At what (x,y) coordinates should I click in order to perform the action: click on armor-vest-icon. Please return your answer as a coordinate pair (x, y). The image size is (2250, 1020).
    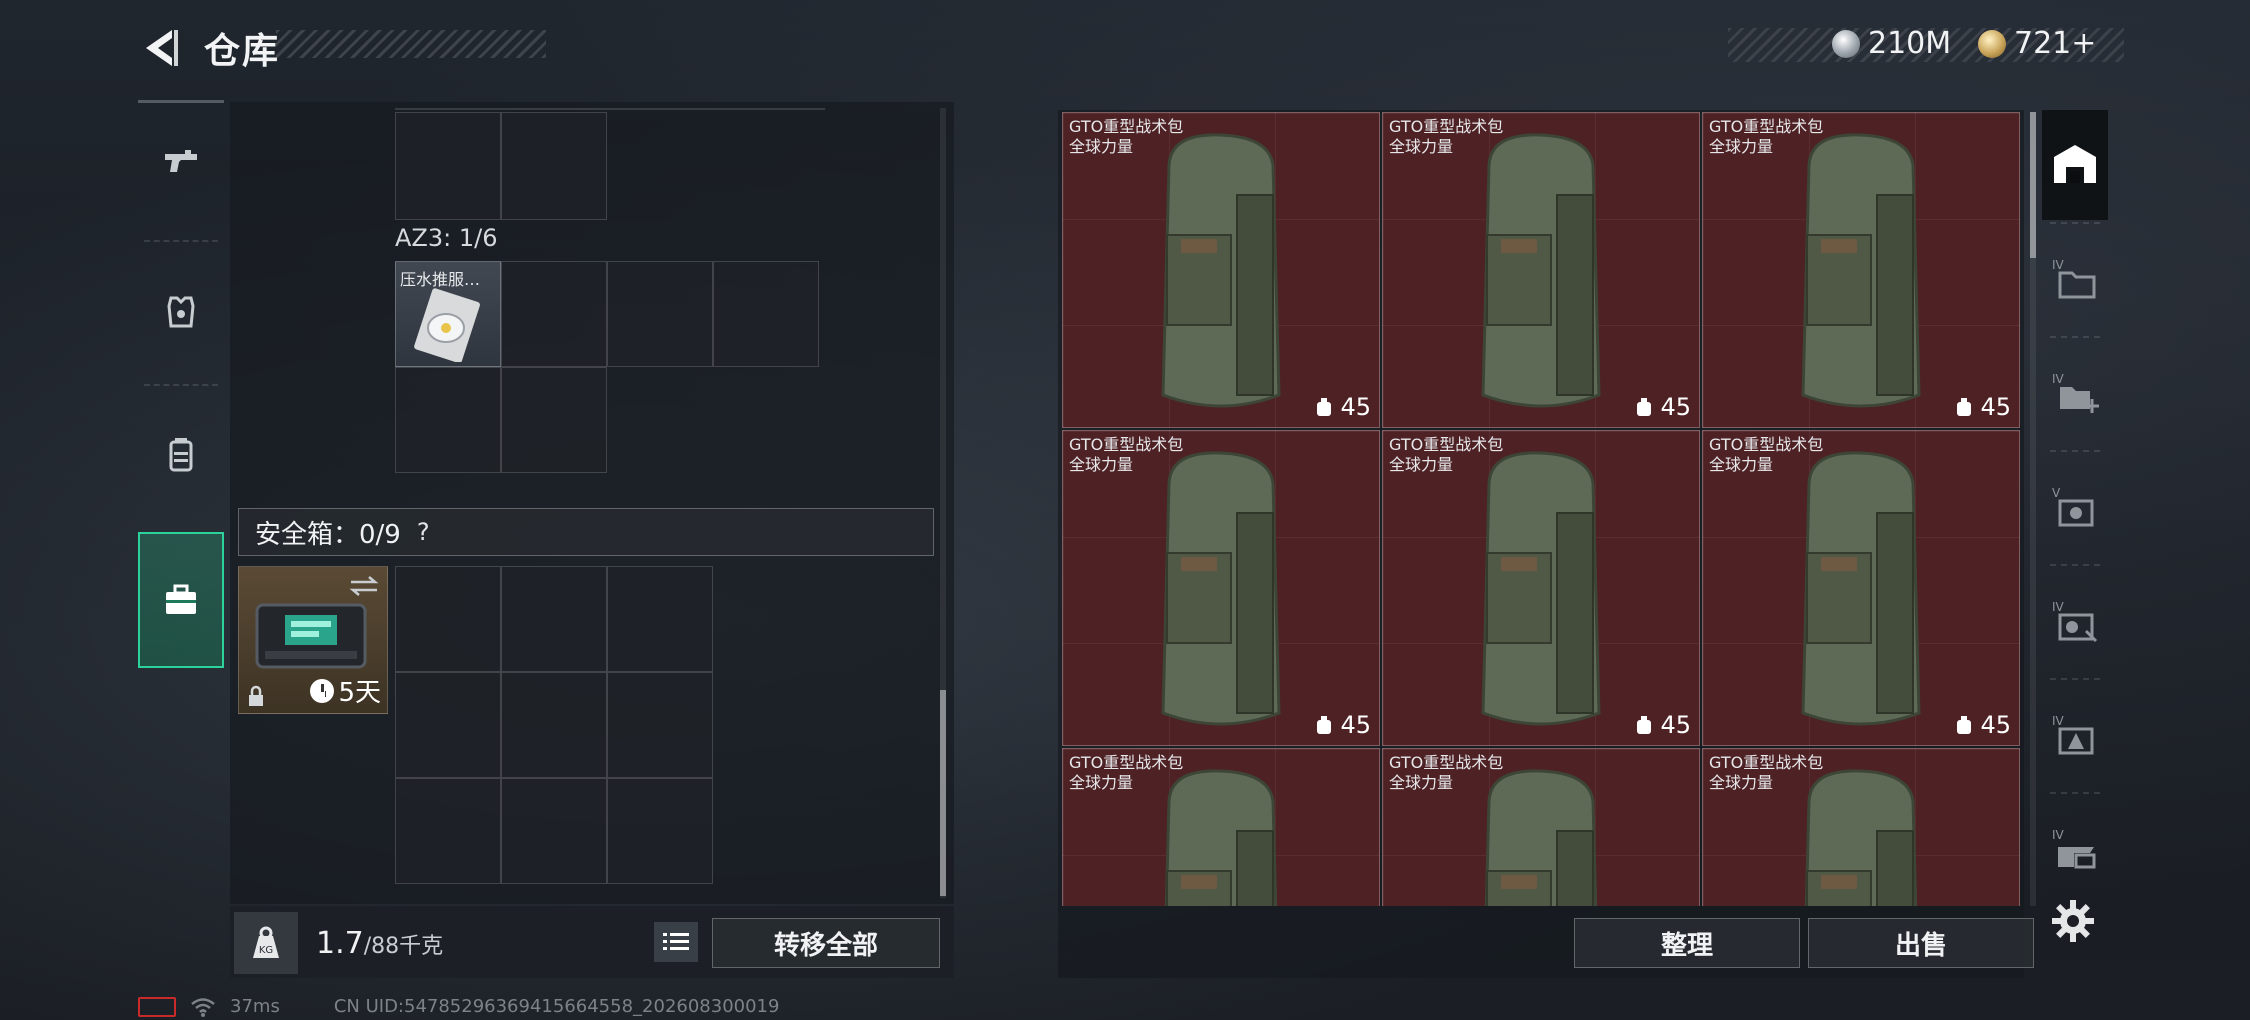
    Looking at the image, I should click on (181, 312).